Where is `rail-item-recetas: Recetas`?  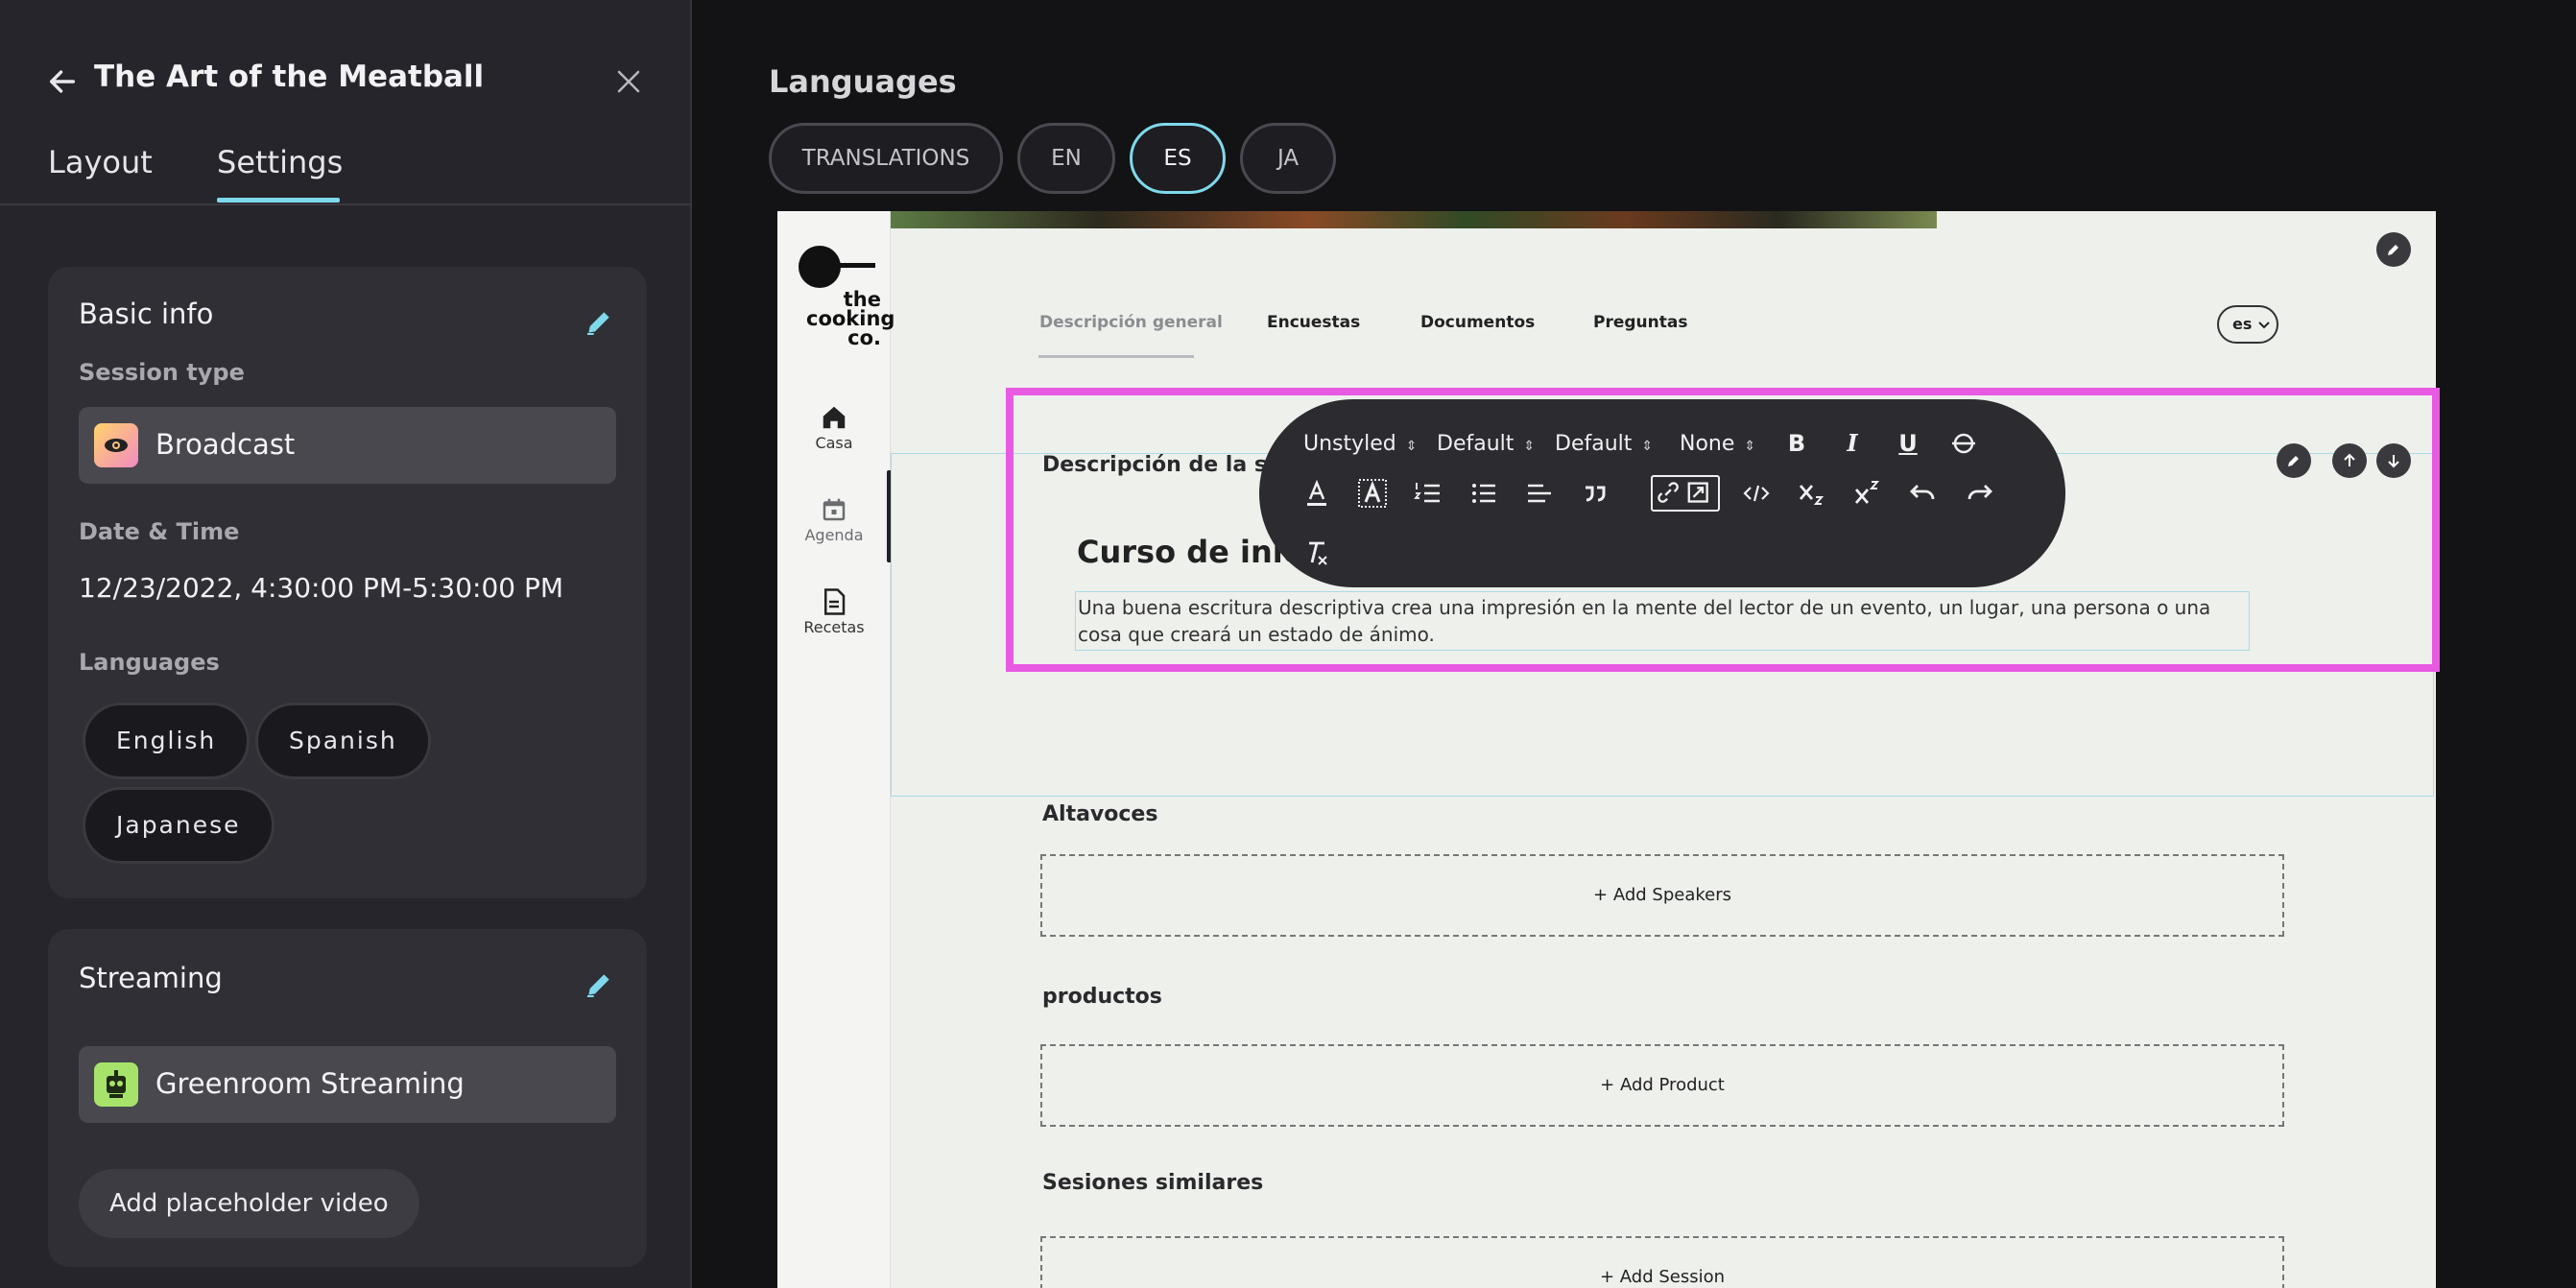 rail-item-recetas: Recetas is located at coordinates (834, 611).